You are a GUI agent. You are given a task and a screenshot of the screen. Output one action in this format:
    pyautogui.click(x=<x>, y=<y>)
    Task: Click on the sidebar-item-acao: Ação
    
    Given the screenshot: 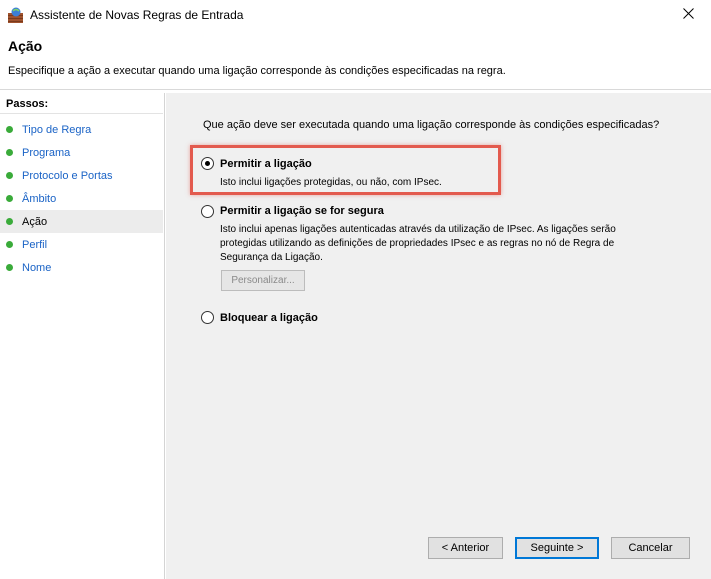 What is the action you would take?
    pyautogui.click(x=81, y=221)
    